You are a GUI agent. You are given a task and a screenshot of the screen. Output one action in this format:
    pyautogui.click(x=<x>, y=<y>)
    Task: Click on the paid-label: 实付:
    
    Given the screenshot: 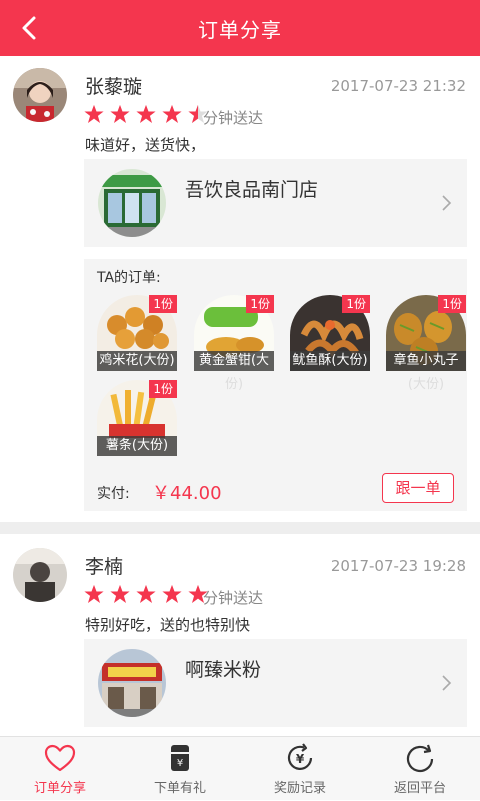 What is the action you would take?
    pyautogui.click(x=113, y=494)
    